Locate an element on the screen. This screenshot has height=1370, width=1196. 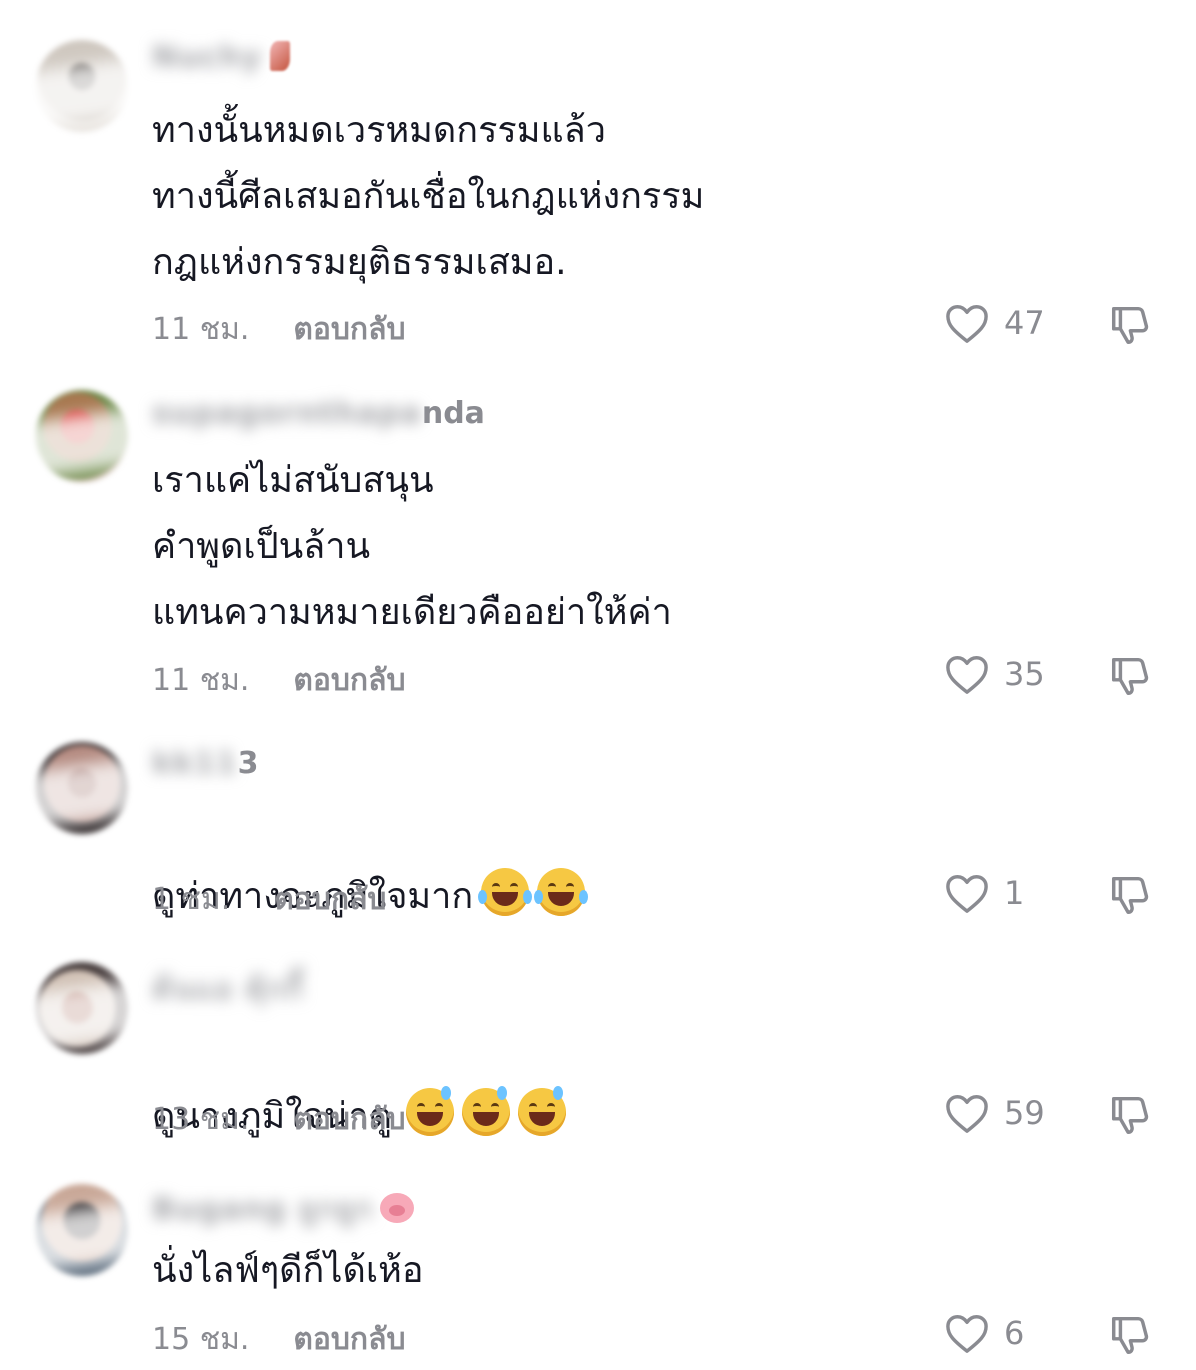
like-button: 1 is located at coordinates (984, 893).